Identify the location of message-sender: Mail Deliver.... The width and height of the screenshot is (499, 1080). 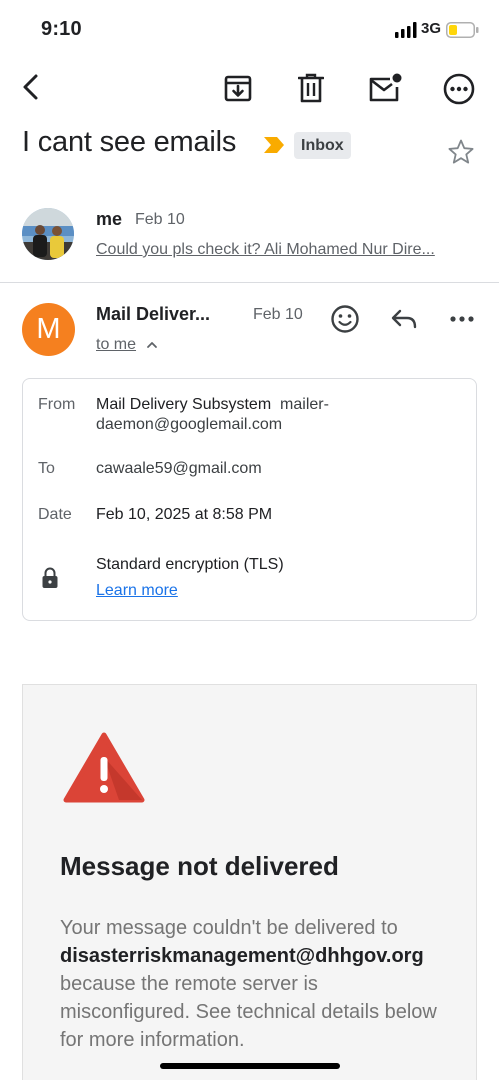
(153, 314).